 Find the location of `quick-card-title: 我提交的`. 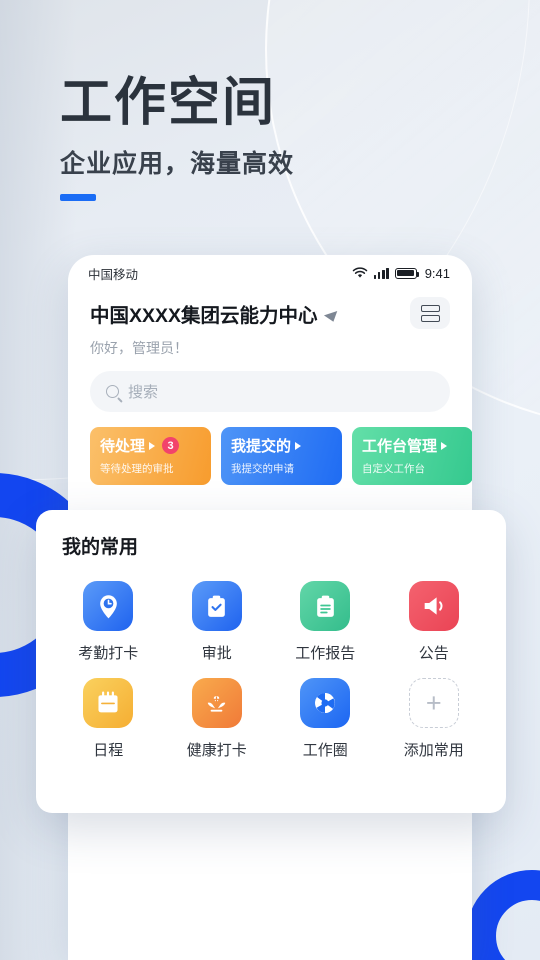

quick-card-title: 我提交的 is located at coordinates (261, 446).